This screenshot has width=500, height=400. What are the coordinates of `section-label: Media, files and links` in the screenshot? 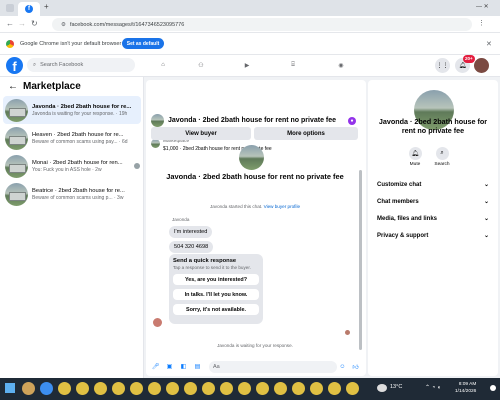 It's located at (407, 218).